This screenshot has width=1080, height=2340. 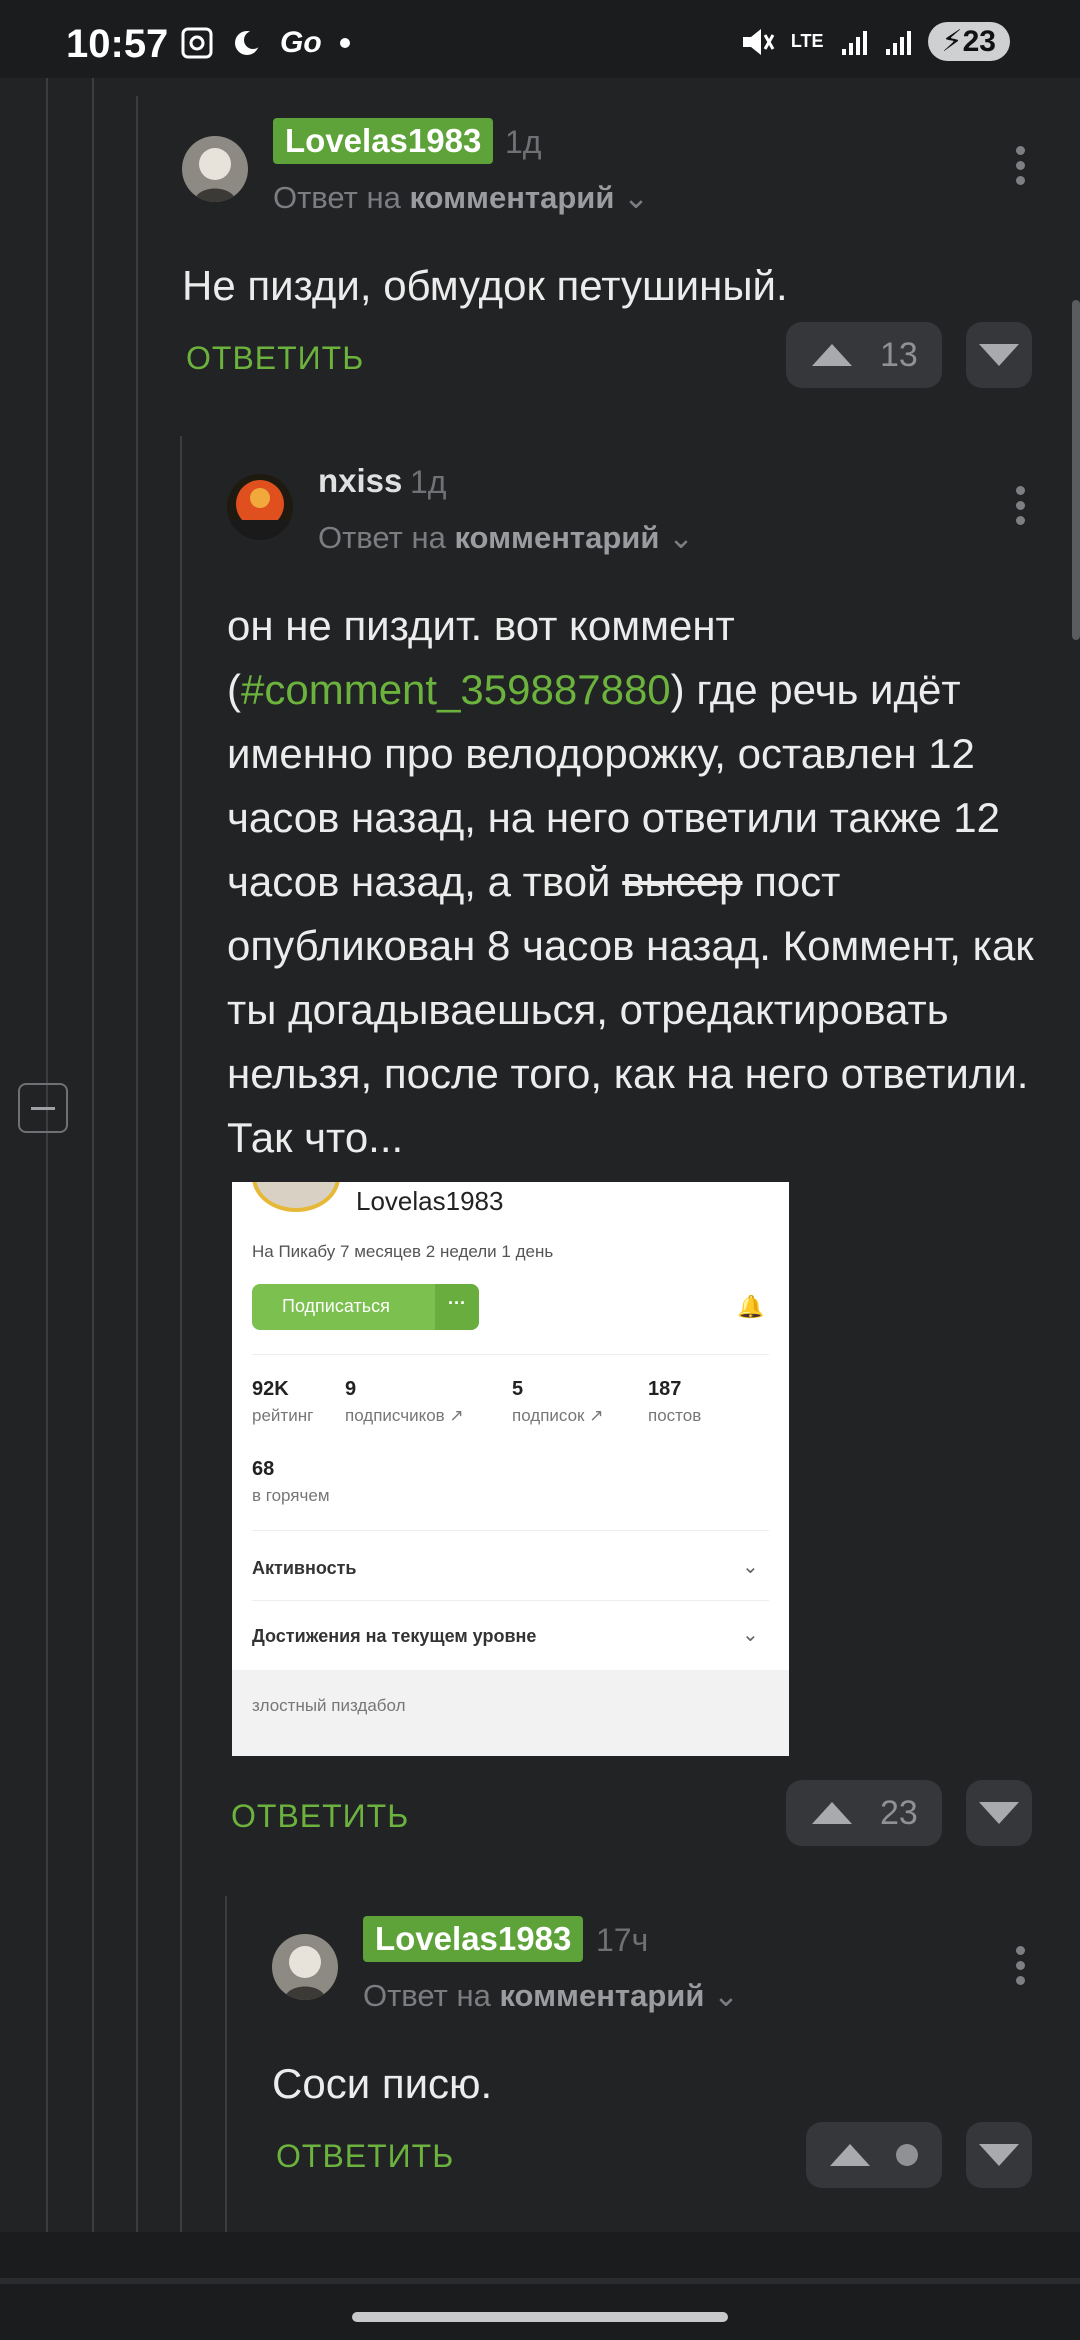 I want to click on stat-value: 92K, so click(x=270, y=1389).